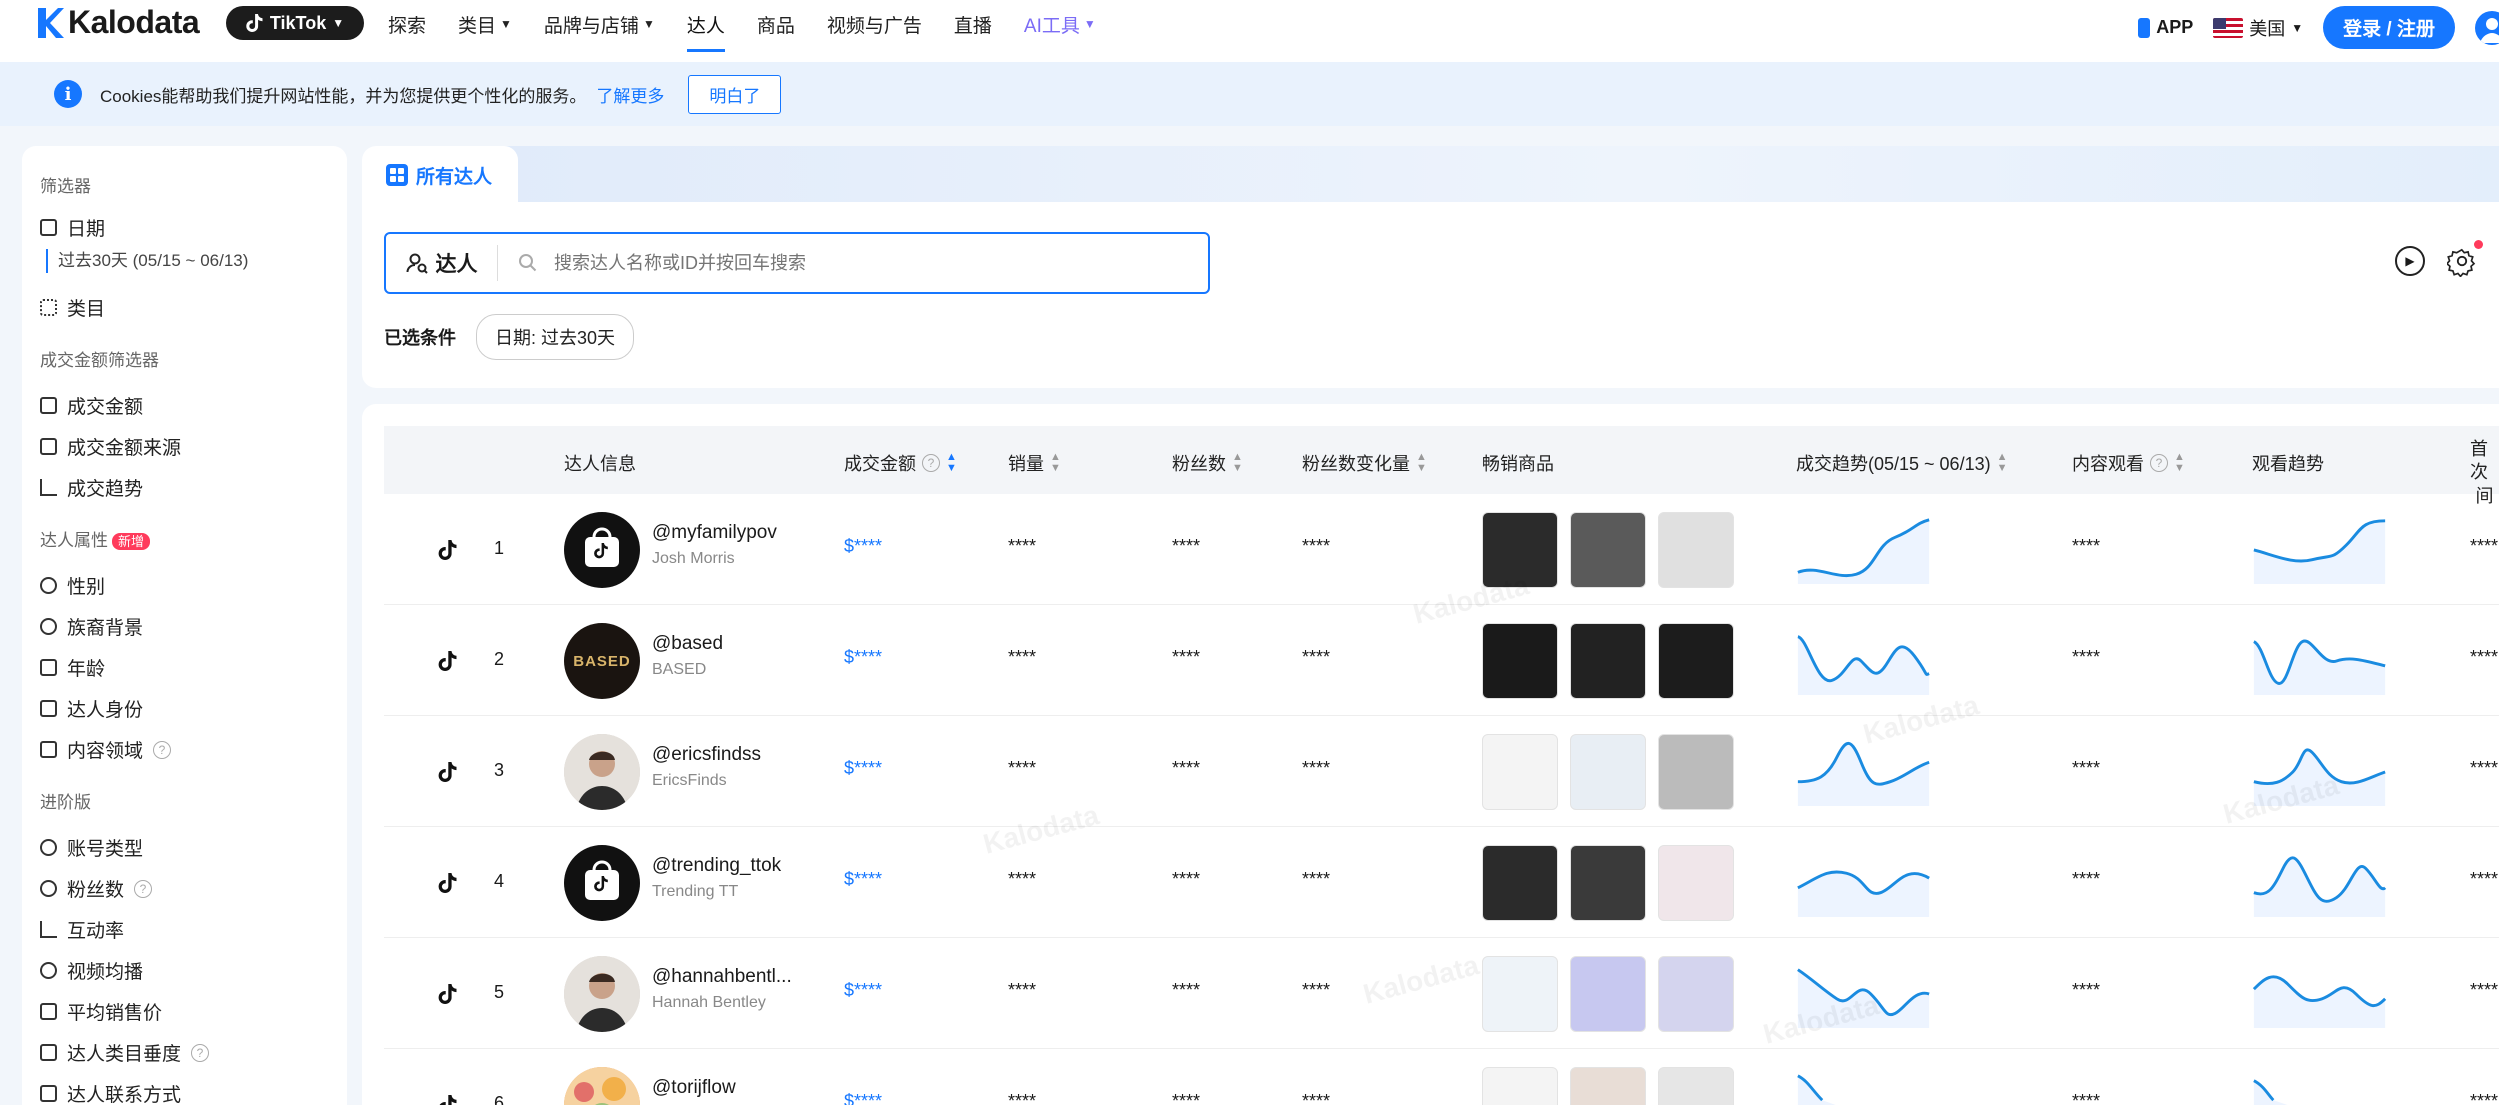 This screenshot has height=1105, width=2499. Describe the element at coordinates (874, 24) in the screenshot. I see `nav-videos-ads: 视频与广告` at that location.